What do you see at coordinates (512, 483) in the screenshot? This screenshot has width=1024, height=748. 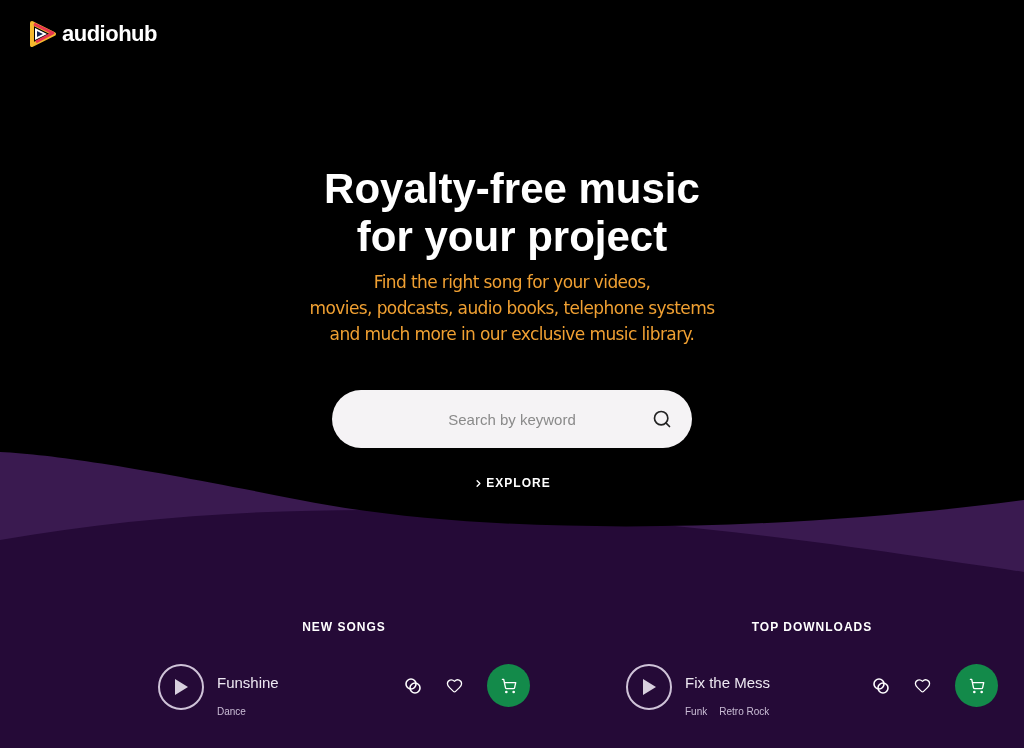 I see `explore-link: EXPLORE` at bounding box center [512, 483].